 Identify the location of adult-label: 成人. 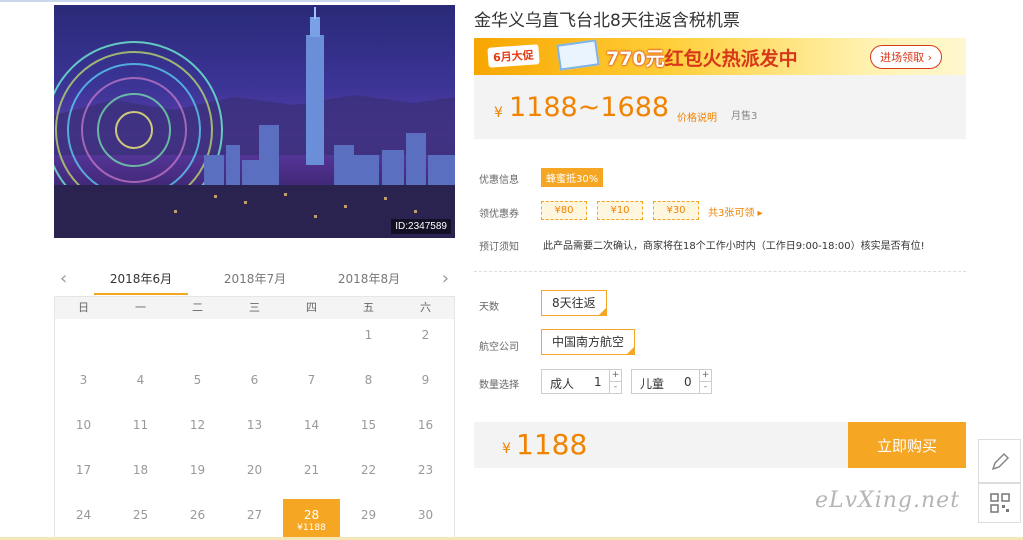
(562, 384).